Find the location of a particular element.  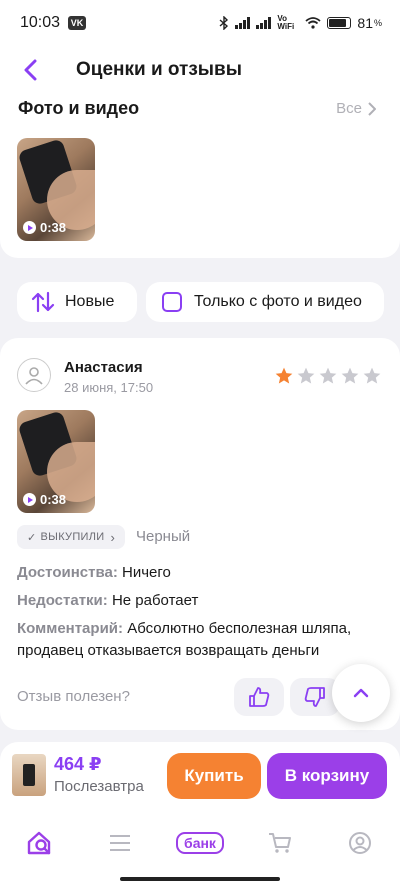

see-all-label: Все is located at coordinates (349, 108).